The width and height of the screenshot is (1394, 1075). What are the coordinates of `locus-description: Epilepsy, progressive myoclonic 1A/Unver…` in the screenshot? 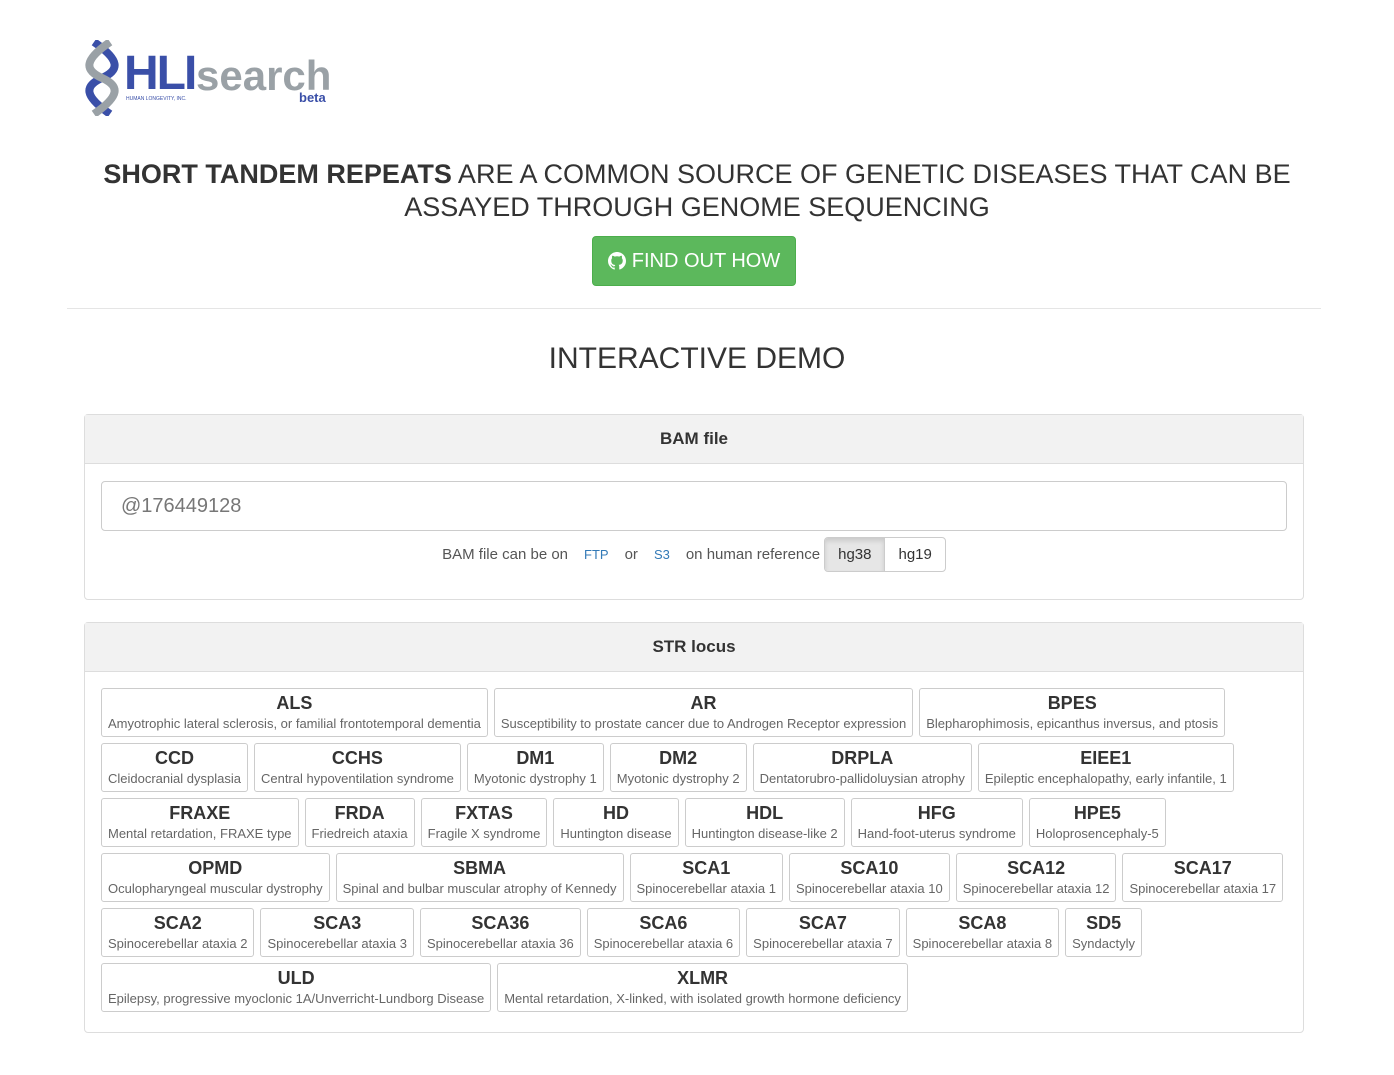 It's located at (296, 998).